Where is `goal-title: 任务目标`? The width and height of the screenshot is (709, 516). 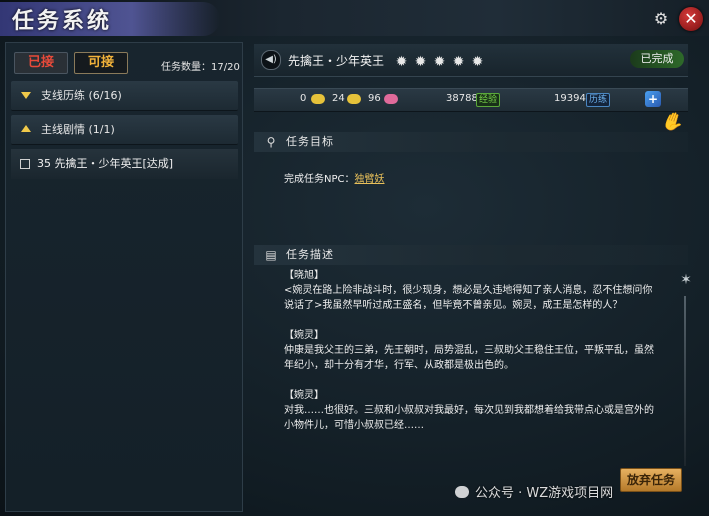
goal-title: 任务目标 is located at coordinates (310, 141).